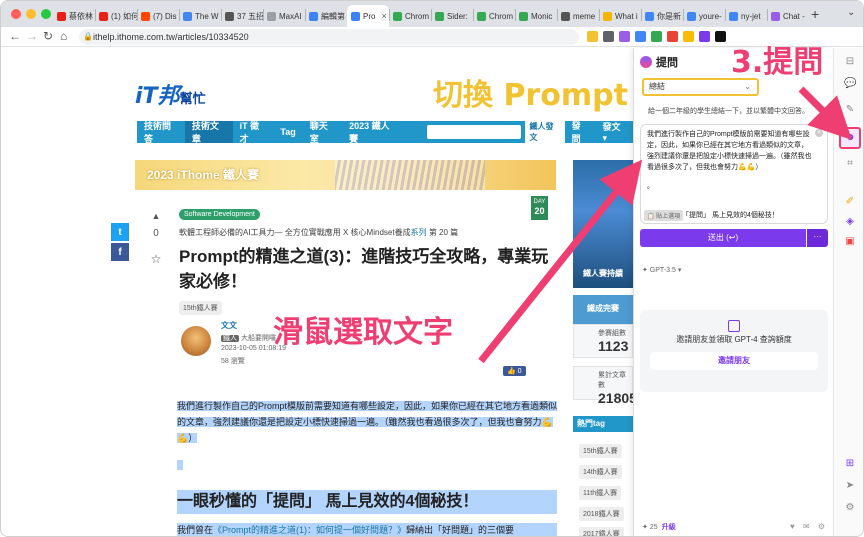 This screenshot has width=864, height=537. I want to click on browser-tab: Sider:, so click(452, 16).